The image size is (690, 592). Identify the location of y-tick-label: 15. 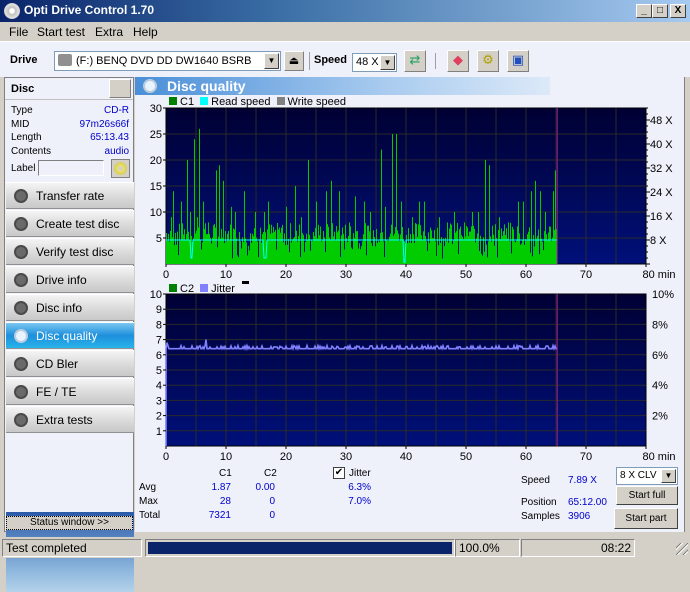
(156, 187).